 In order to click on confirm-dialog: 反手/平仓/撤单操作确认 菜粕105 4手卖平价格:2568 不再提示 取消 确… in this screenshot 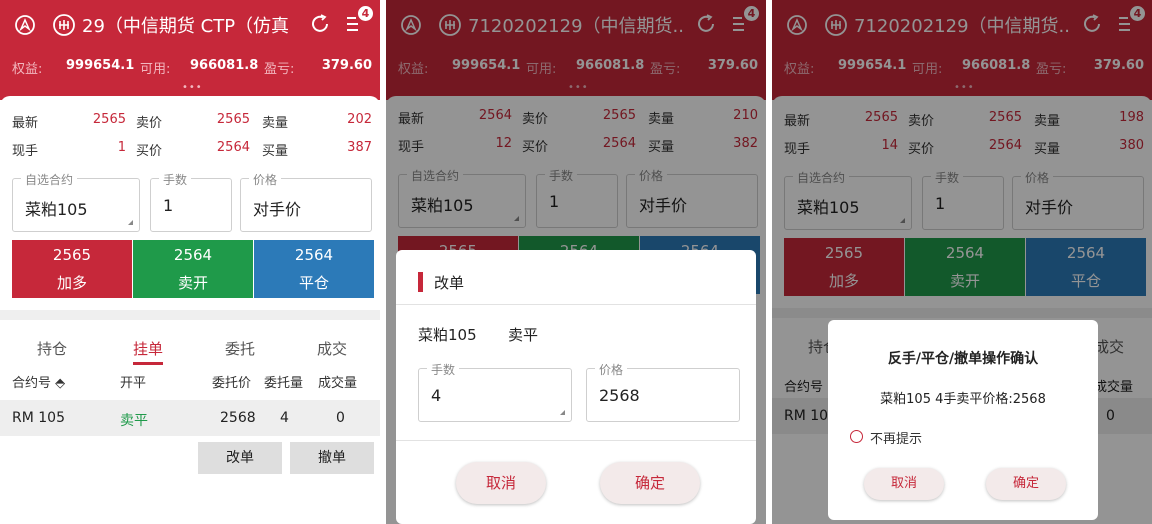, I will do `click(963, 420)`.